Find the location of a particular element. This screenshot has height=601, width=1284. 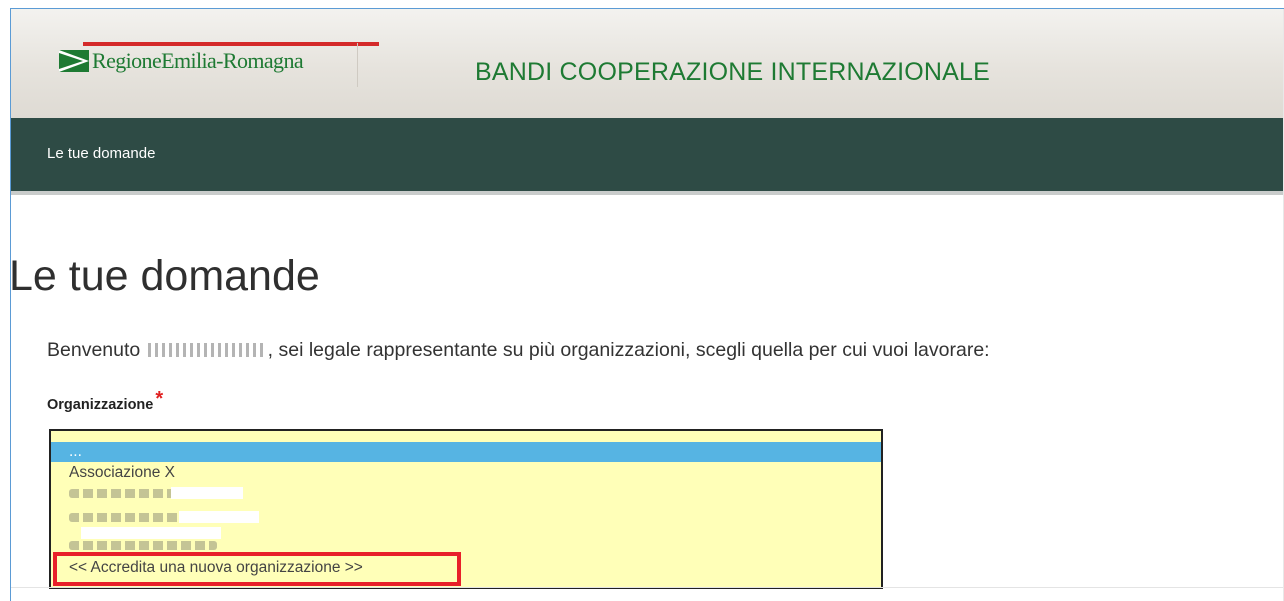

logo-flag-icon is located at coordinates (74, 61).